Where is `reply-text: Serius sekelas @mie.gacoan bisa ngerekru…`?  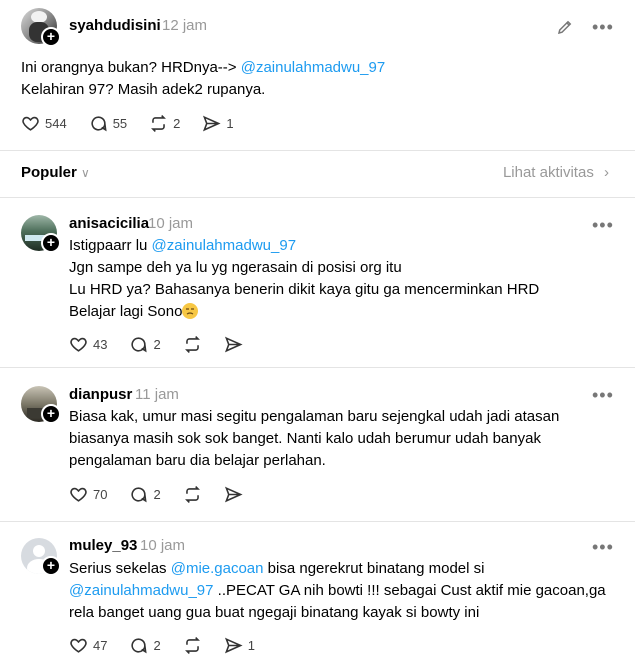
reply-text: Serius sekelas @mie.gacoan bisa ngerekru… is located at coordinates (337, 590).